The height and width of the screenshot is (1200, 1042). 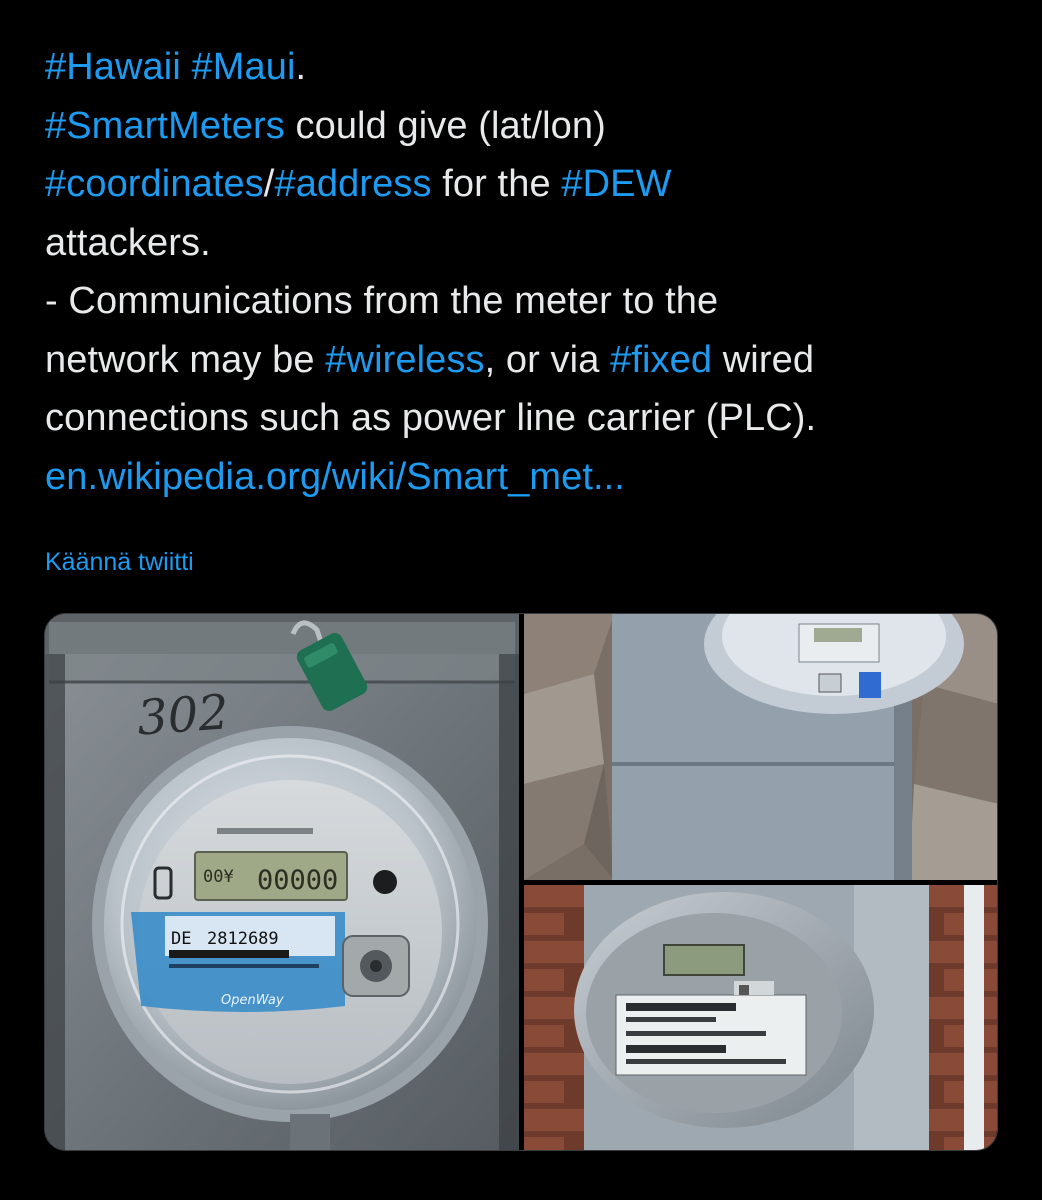 I want to click on hashtag-hawaii-link: #Hawaii, so click(x=113, y=67).